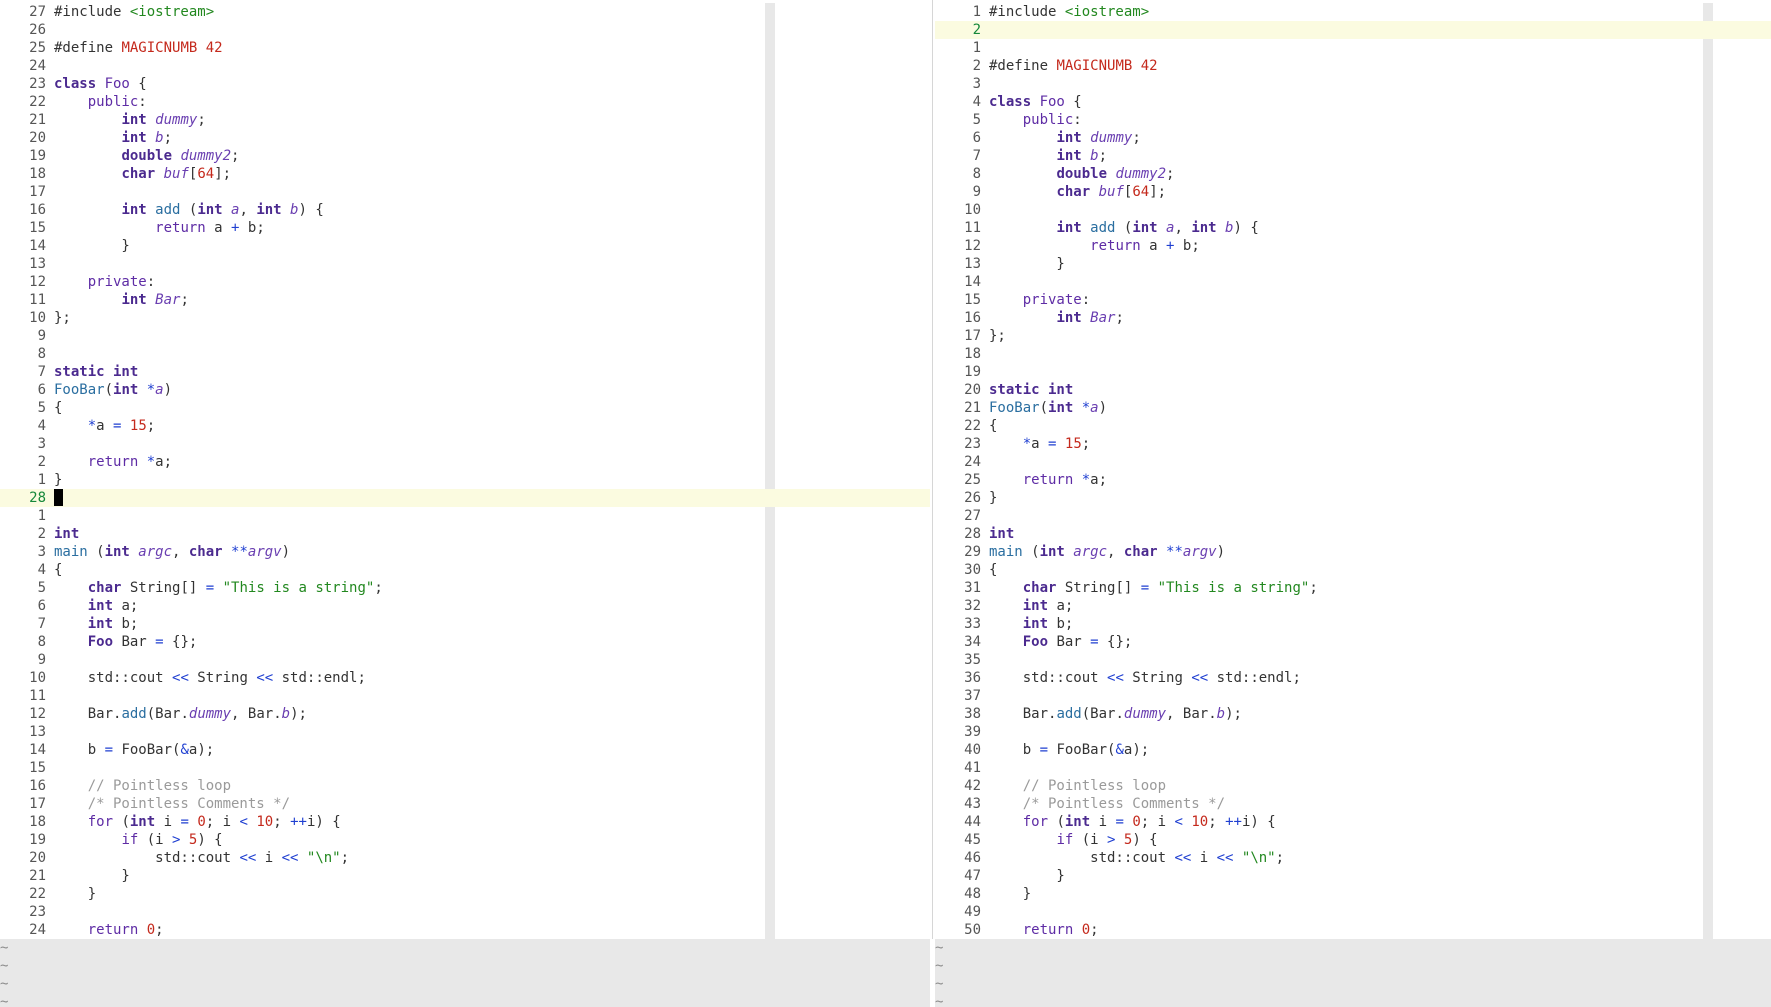 This screenshot has height=1007, width=1771. What do you see at coordinates (1353, 894) in the screenshot?
I see `code-line: 48 }` at bounding box center [1353, 894].